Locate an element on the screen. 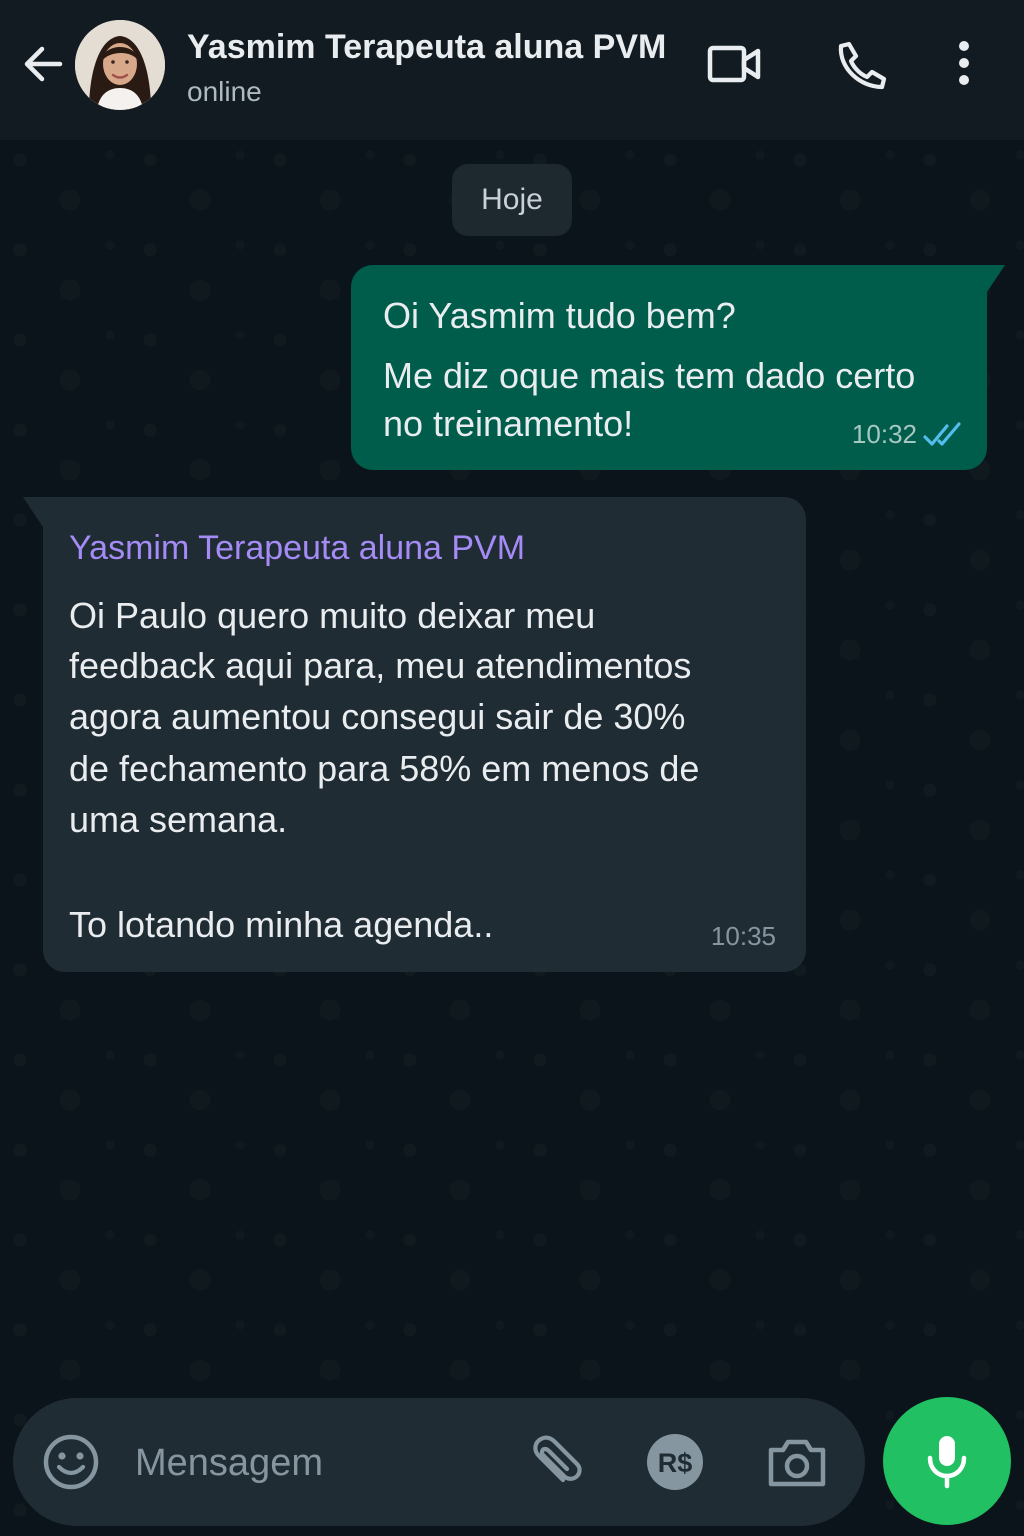 This screenshot has width=1024, height=1536. message-text-line: Oi Paulo quero muito deixar meu is located at coordinates (332, 615).